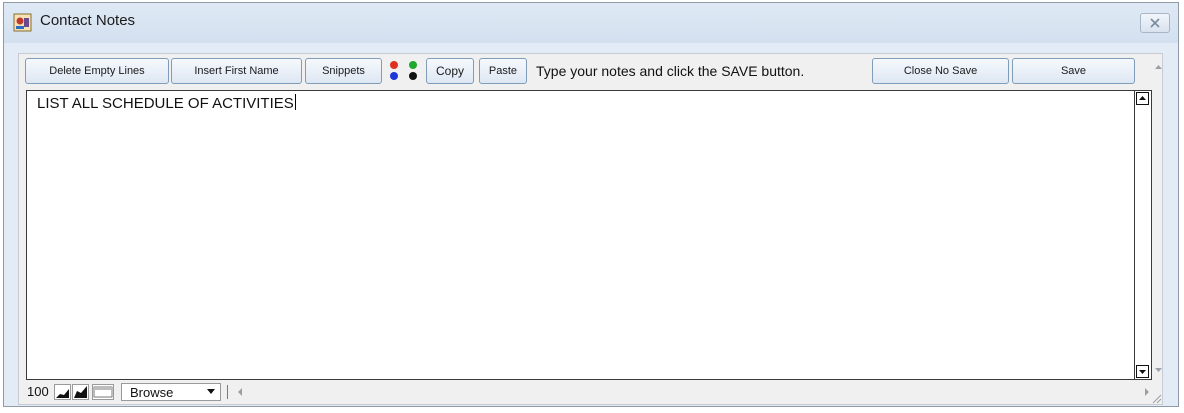 Image resolution: width=1184 pixels, height=413 pixels. I want to click on scroll-left-icon, so click(240, 392).